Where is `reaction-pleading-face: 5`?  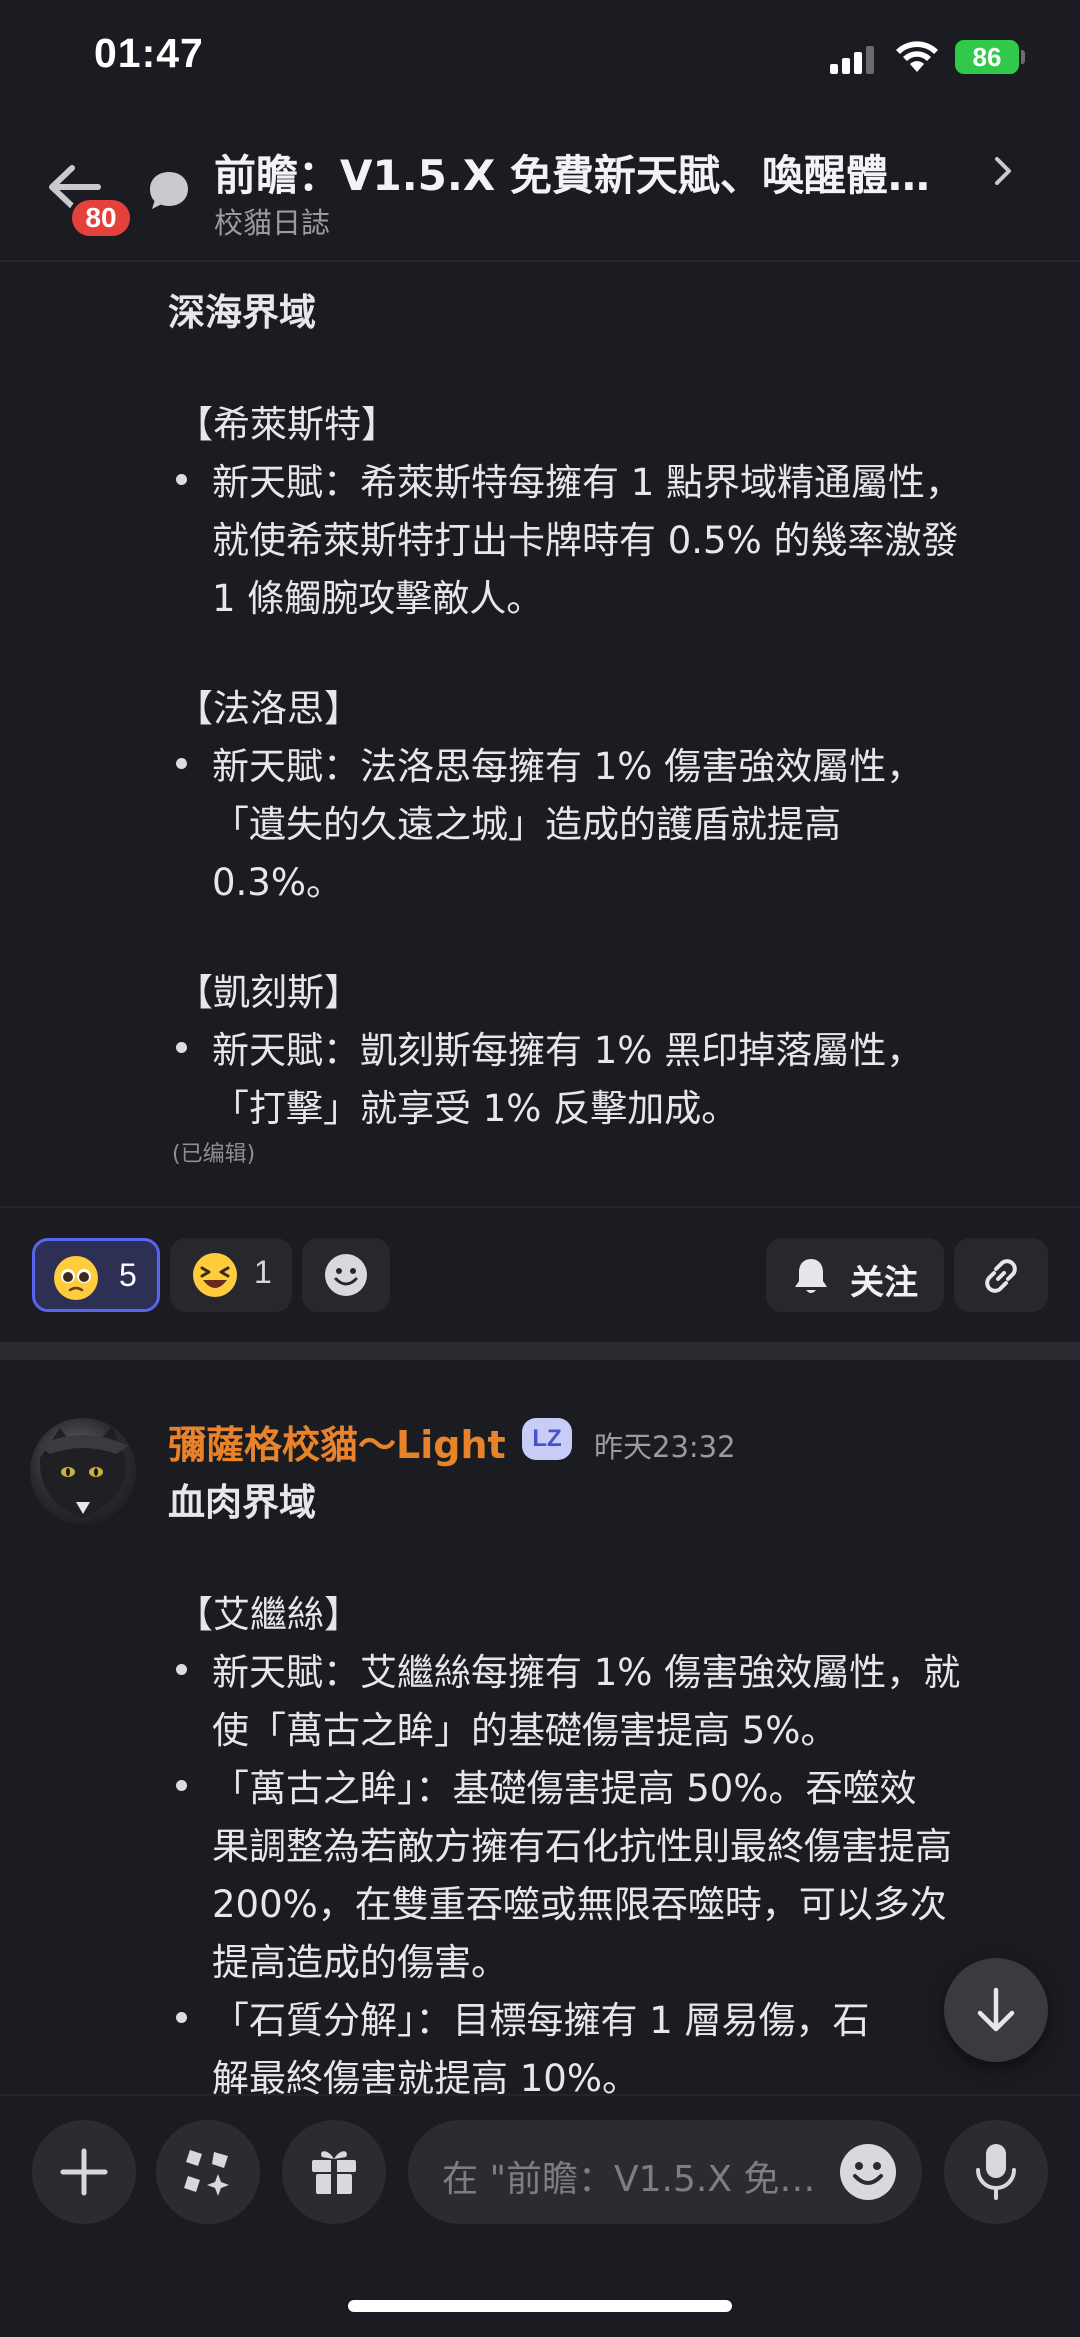 reaction-pleading-face: 5 is located at coordinates (96, 1275).